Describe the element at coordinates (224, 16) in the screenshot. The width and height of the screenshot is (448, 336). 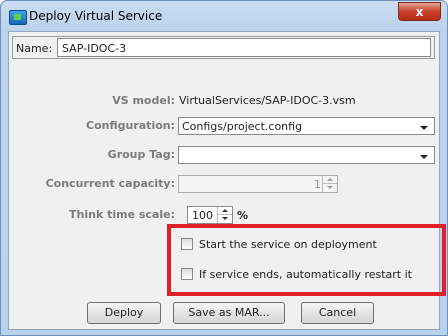
I see `title-bar: Deploy Virtual Service x` at that location.